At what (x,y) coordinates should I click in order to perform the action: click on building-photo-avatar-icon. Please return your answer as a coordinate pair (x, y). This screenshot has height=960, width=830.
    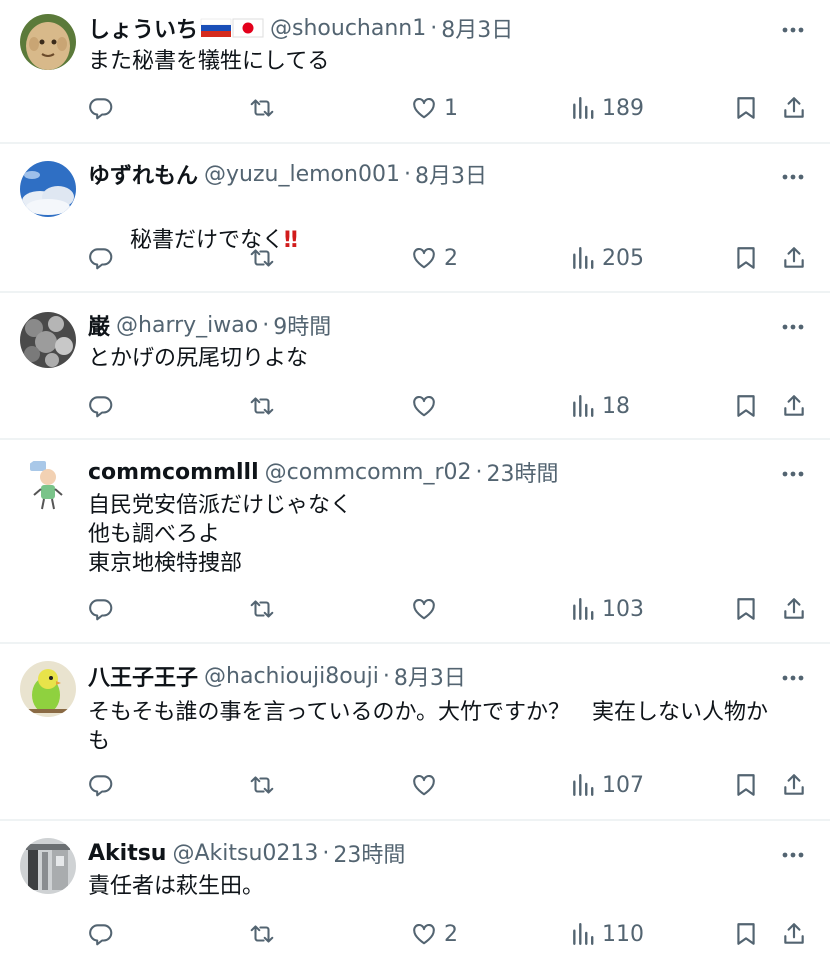
    Looking at the image, I should click on (48, 866).